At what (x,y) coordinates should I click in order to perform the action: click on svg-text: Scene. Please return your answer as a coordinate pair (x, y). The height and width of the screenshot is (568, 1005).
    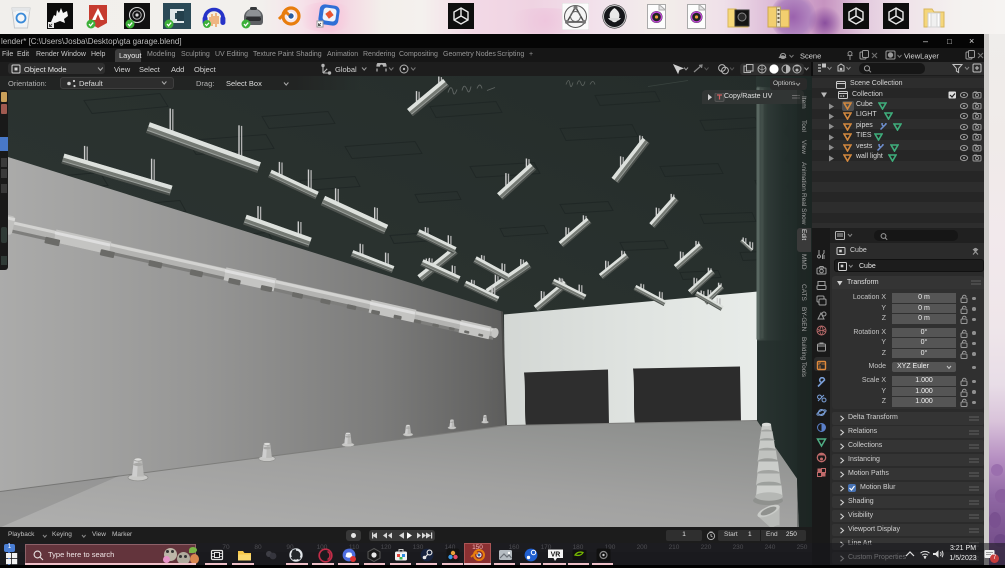
    Looking at the image, I should click on (810, 55).